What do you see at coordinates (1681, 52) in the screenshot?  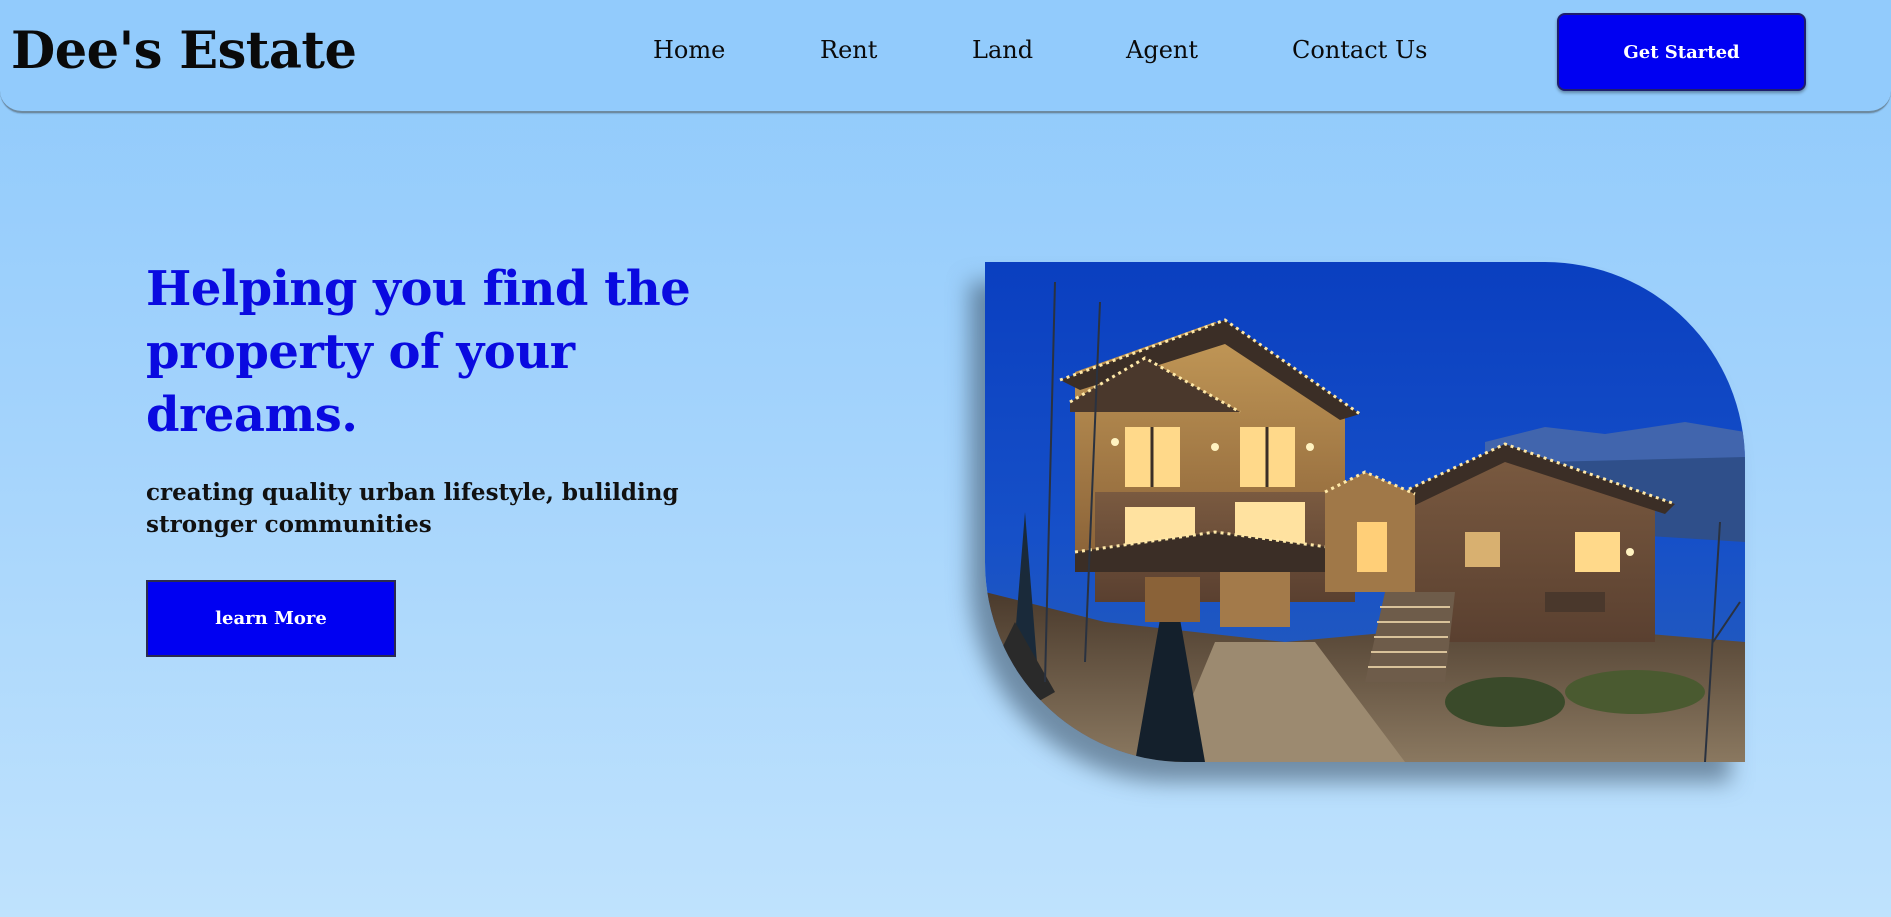 I see `get-started-button: Get Started` at bounding box center [1681, 52].